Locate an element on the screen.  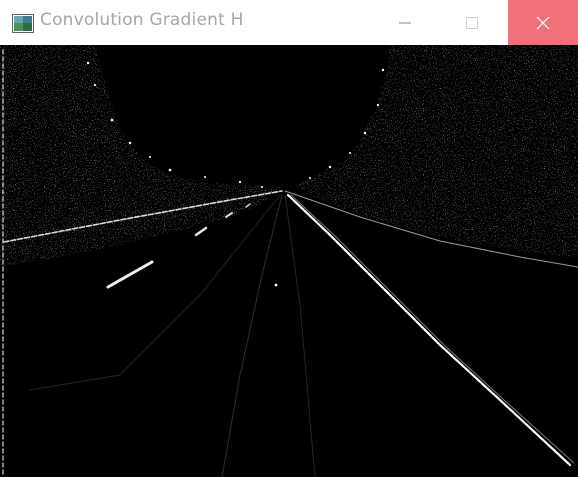
close-icon is located at coordinates (543, 22).